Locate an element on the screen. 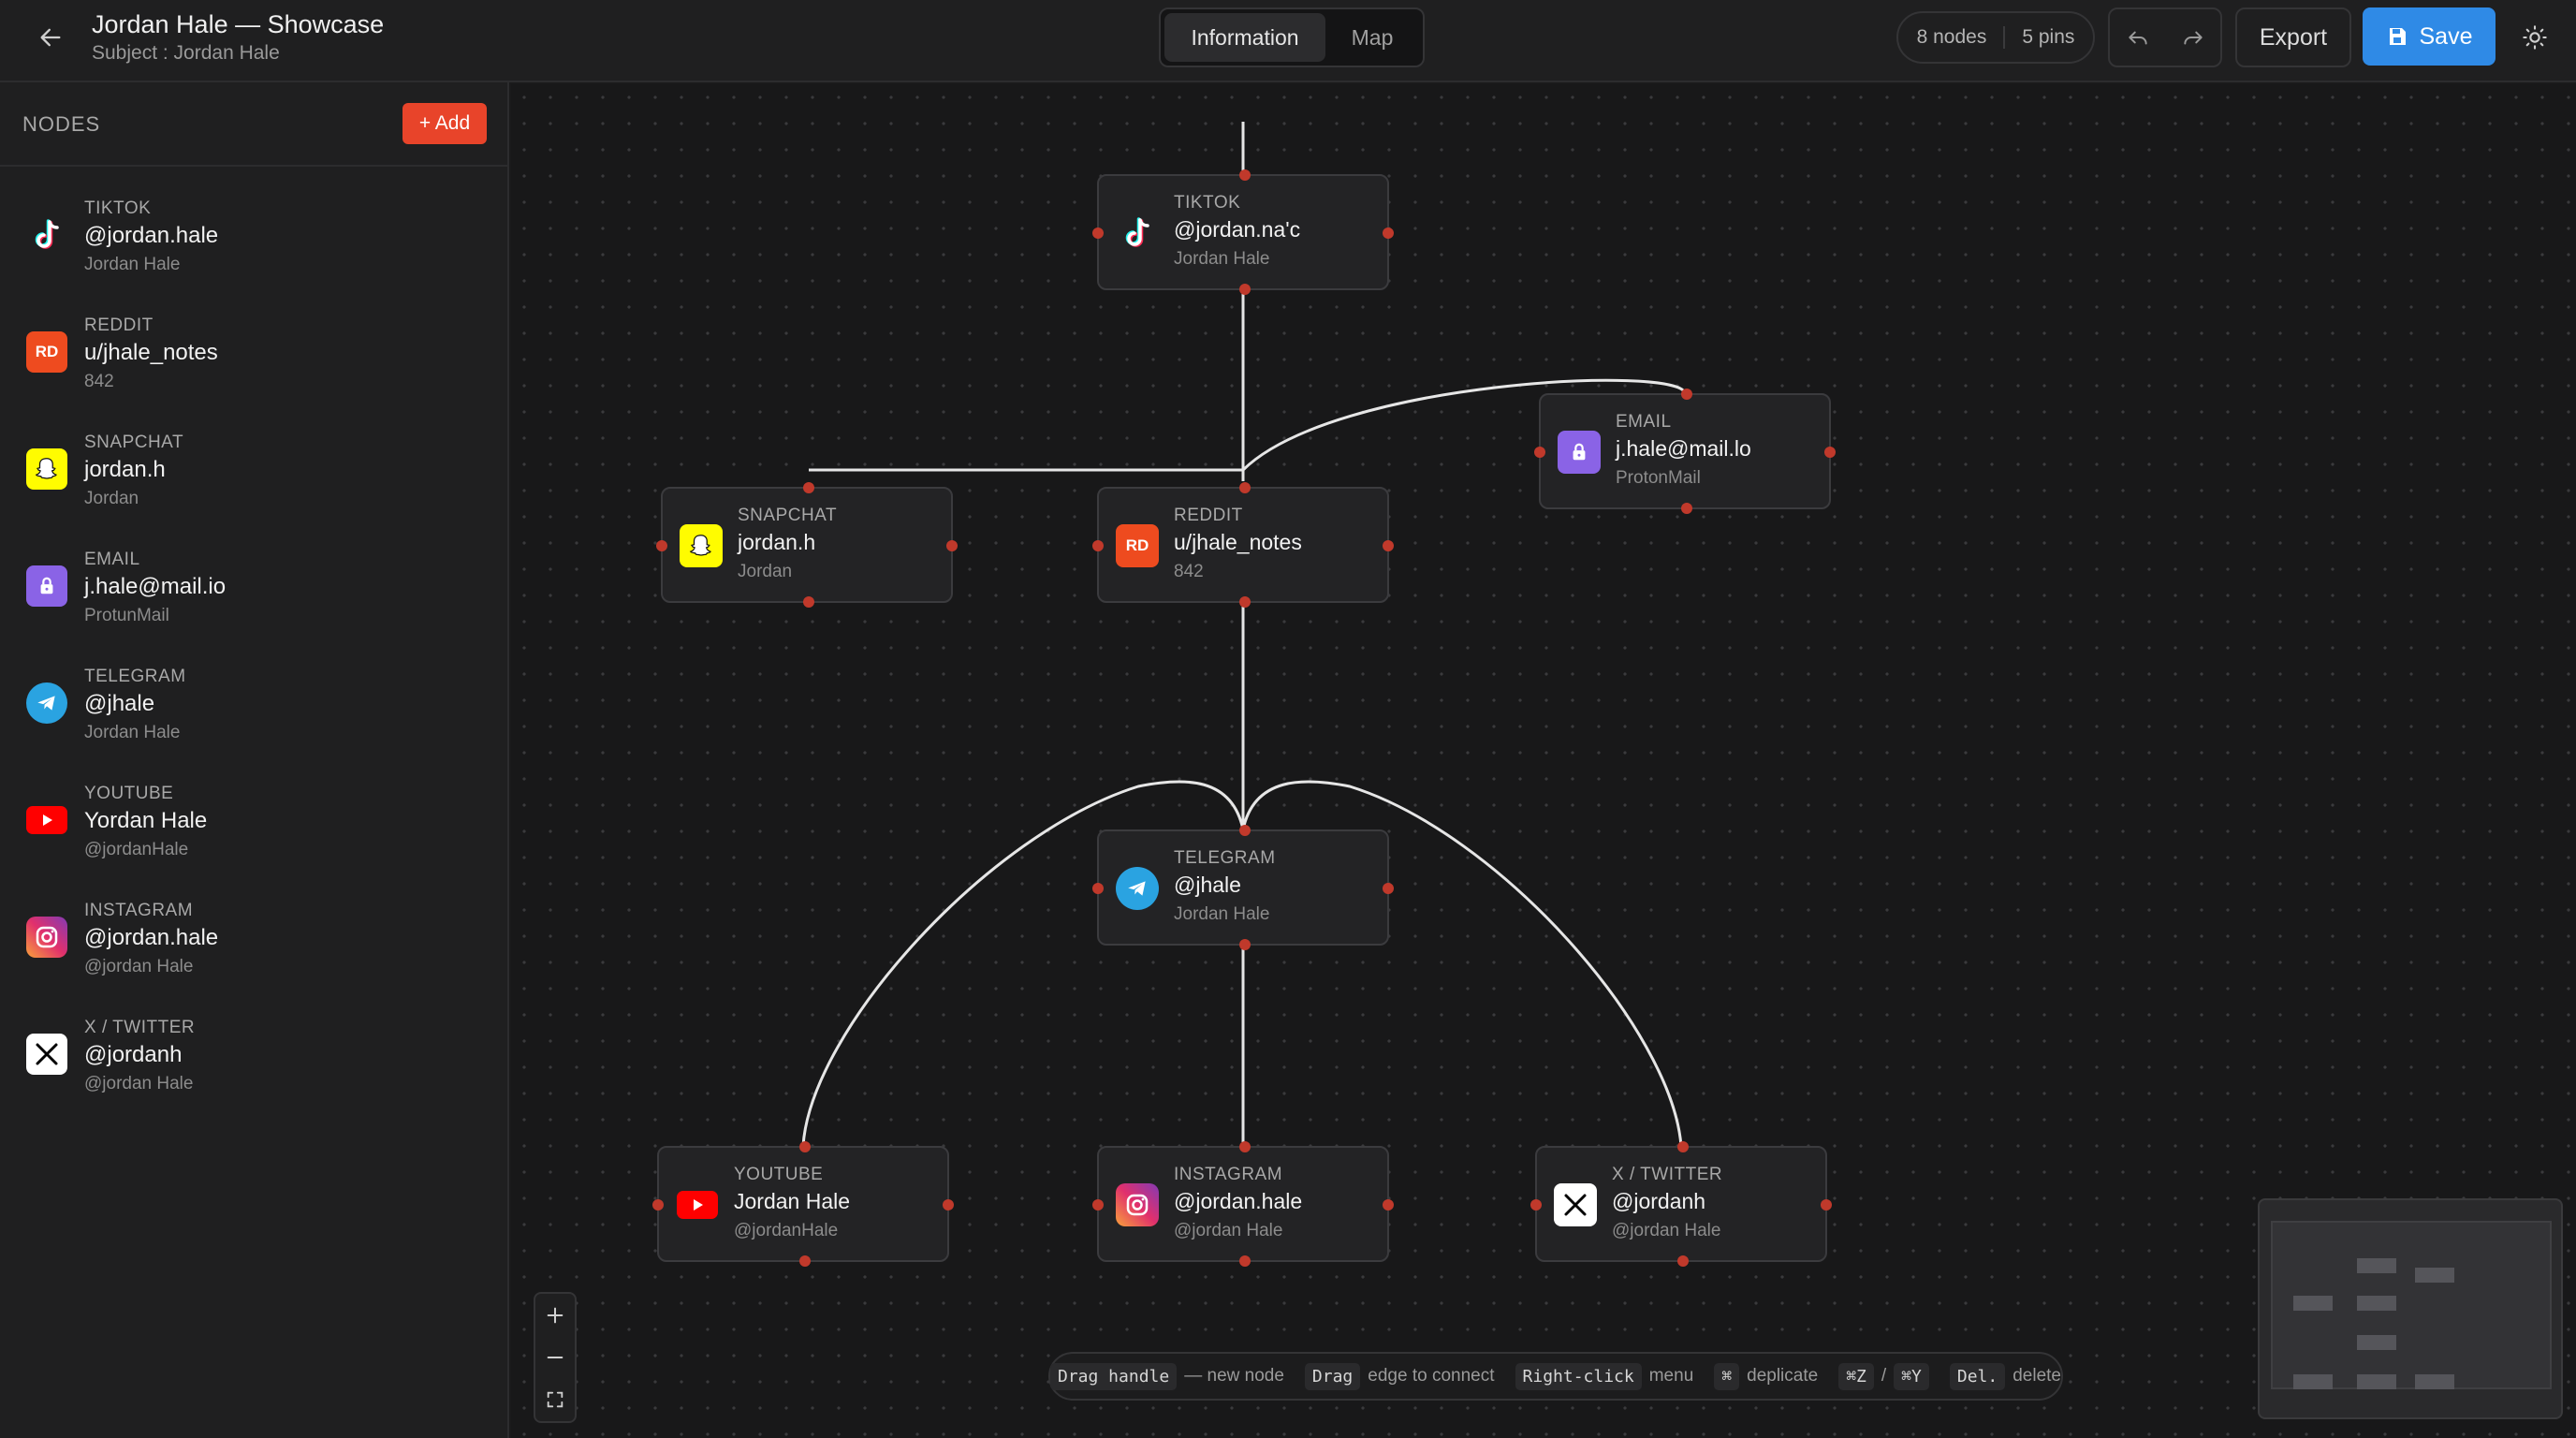 This screenshot has width=2576, height=1438. node-instagram: INSTAGRAM @jordan.hale @jordan Hale is located at coordinates (1243, 1204).